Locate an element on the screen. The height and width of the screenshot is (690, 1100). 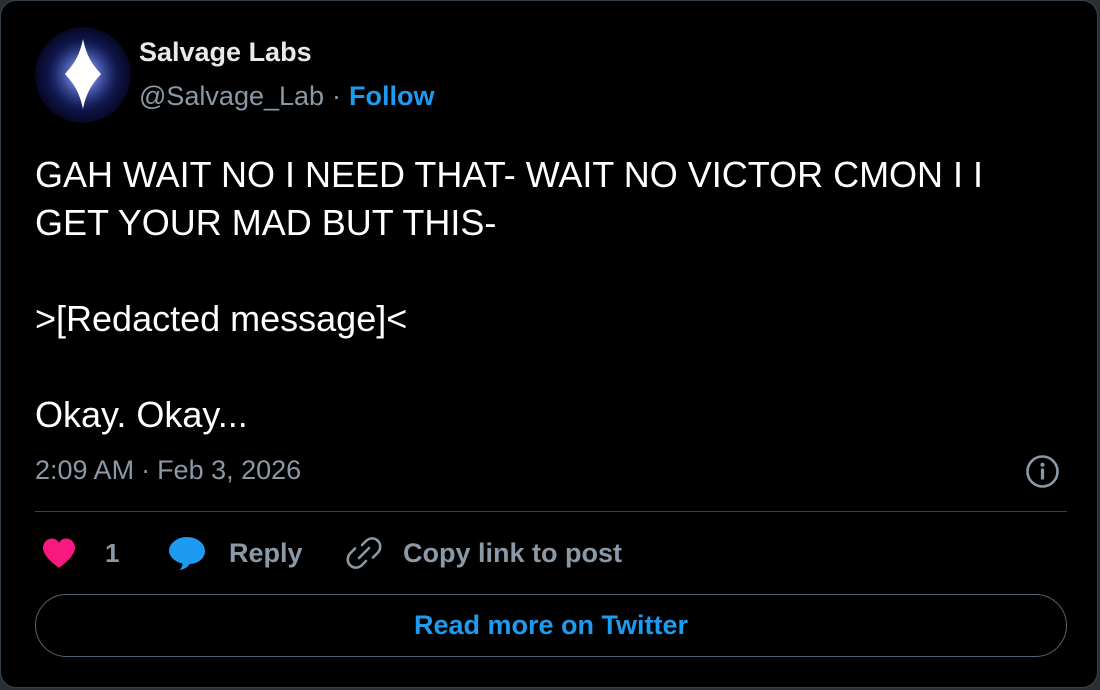
like-count: 1 is located at coordinates (112, 552).